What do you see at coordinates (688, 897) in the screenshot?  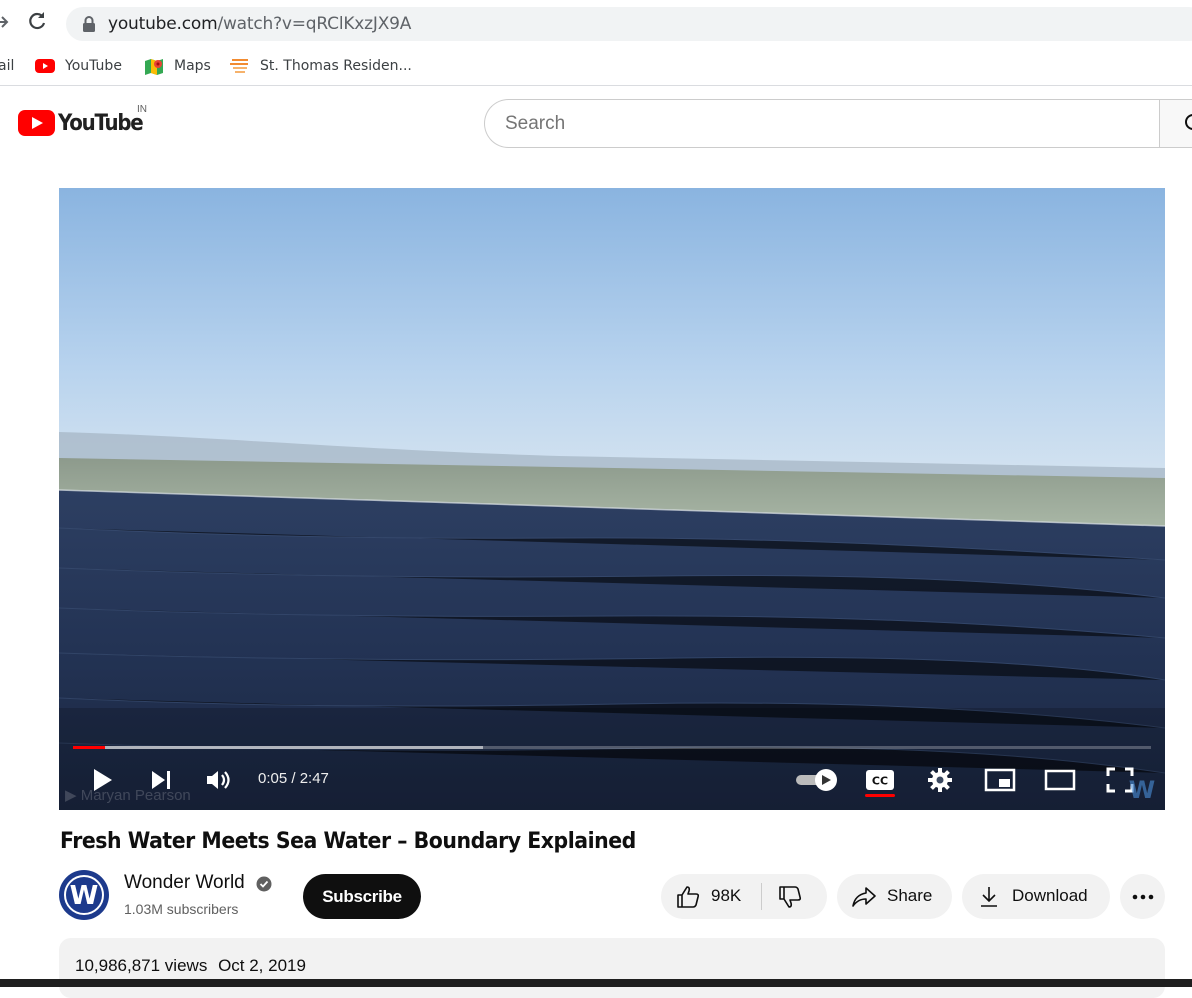 I see `thumbs-up-icon` at bounding box center [688, 897].